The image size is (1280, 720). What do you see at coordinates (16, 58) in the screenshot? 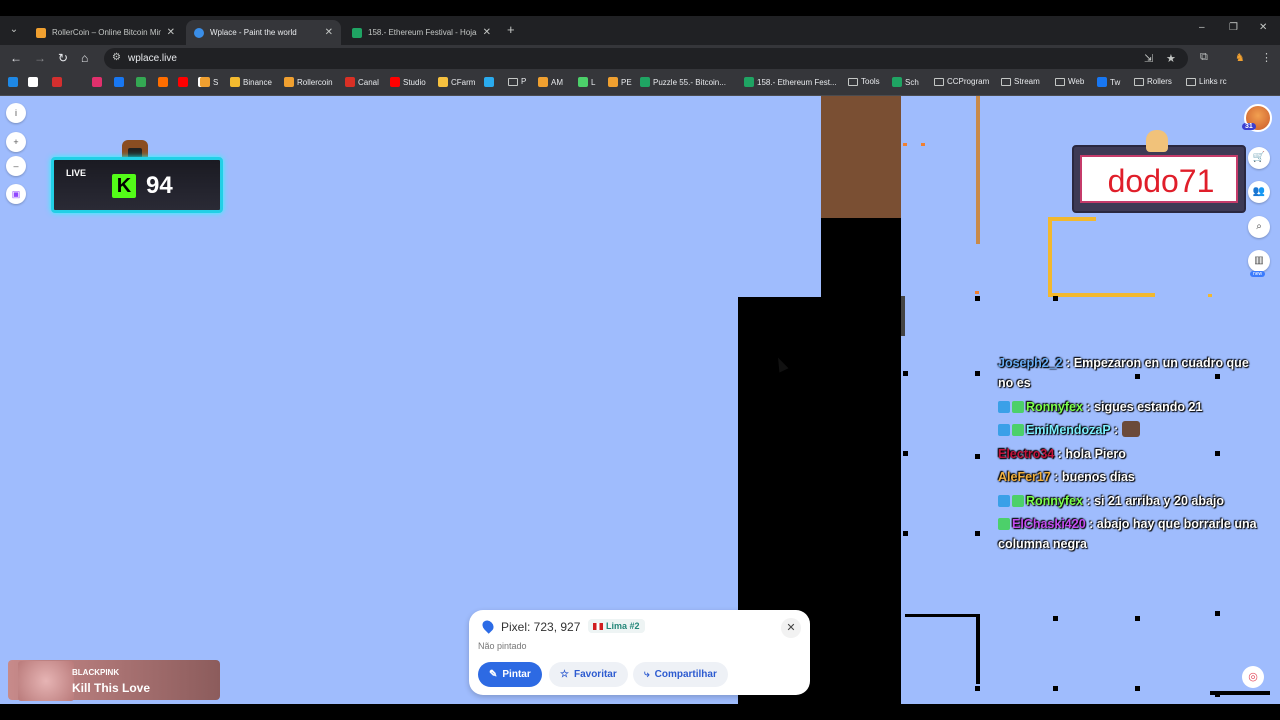
I see `back-icon: ←` at bounding box center [16, 58].